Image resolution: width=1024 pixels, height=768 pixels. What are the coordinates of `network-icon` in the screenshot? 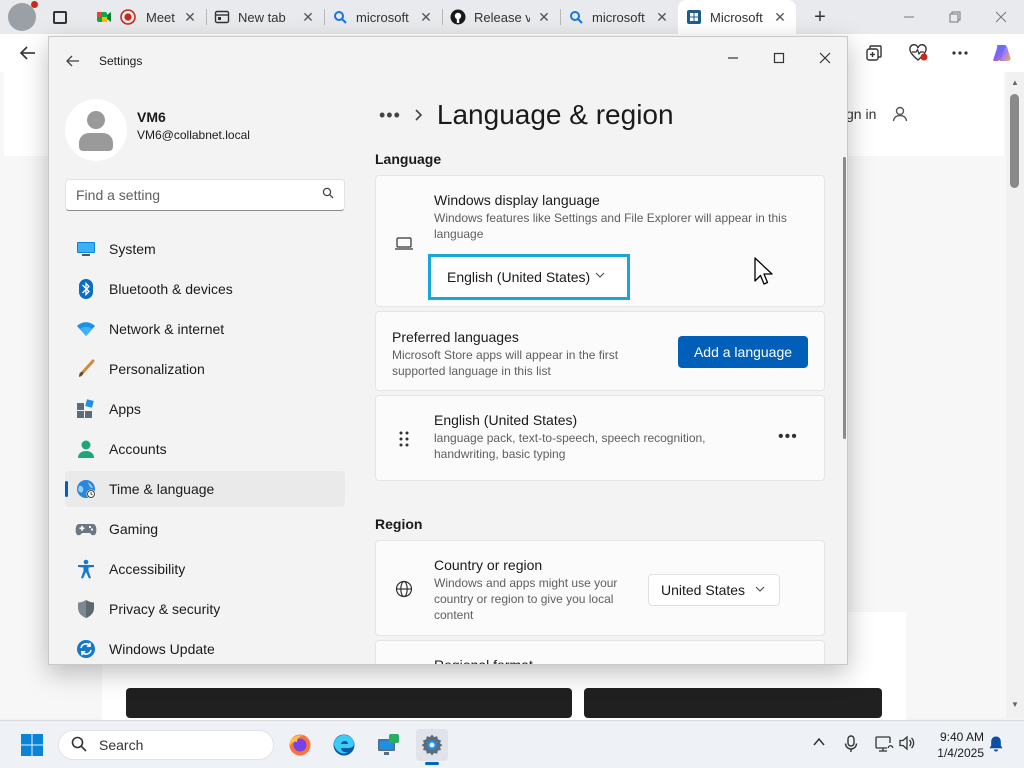 It's located at (884, 745).